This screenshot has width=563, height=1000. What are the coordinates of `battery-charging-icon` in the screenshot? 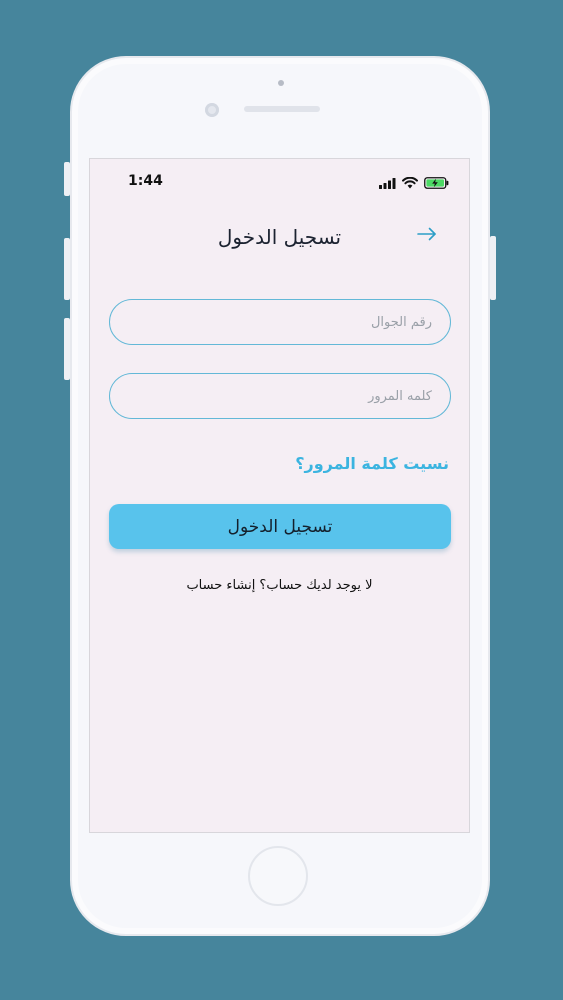 It's located at (436, 183).